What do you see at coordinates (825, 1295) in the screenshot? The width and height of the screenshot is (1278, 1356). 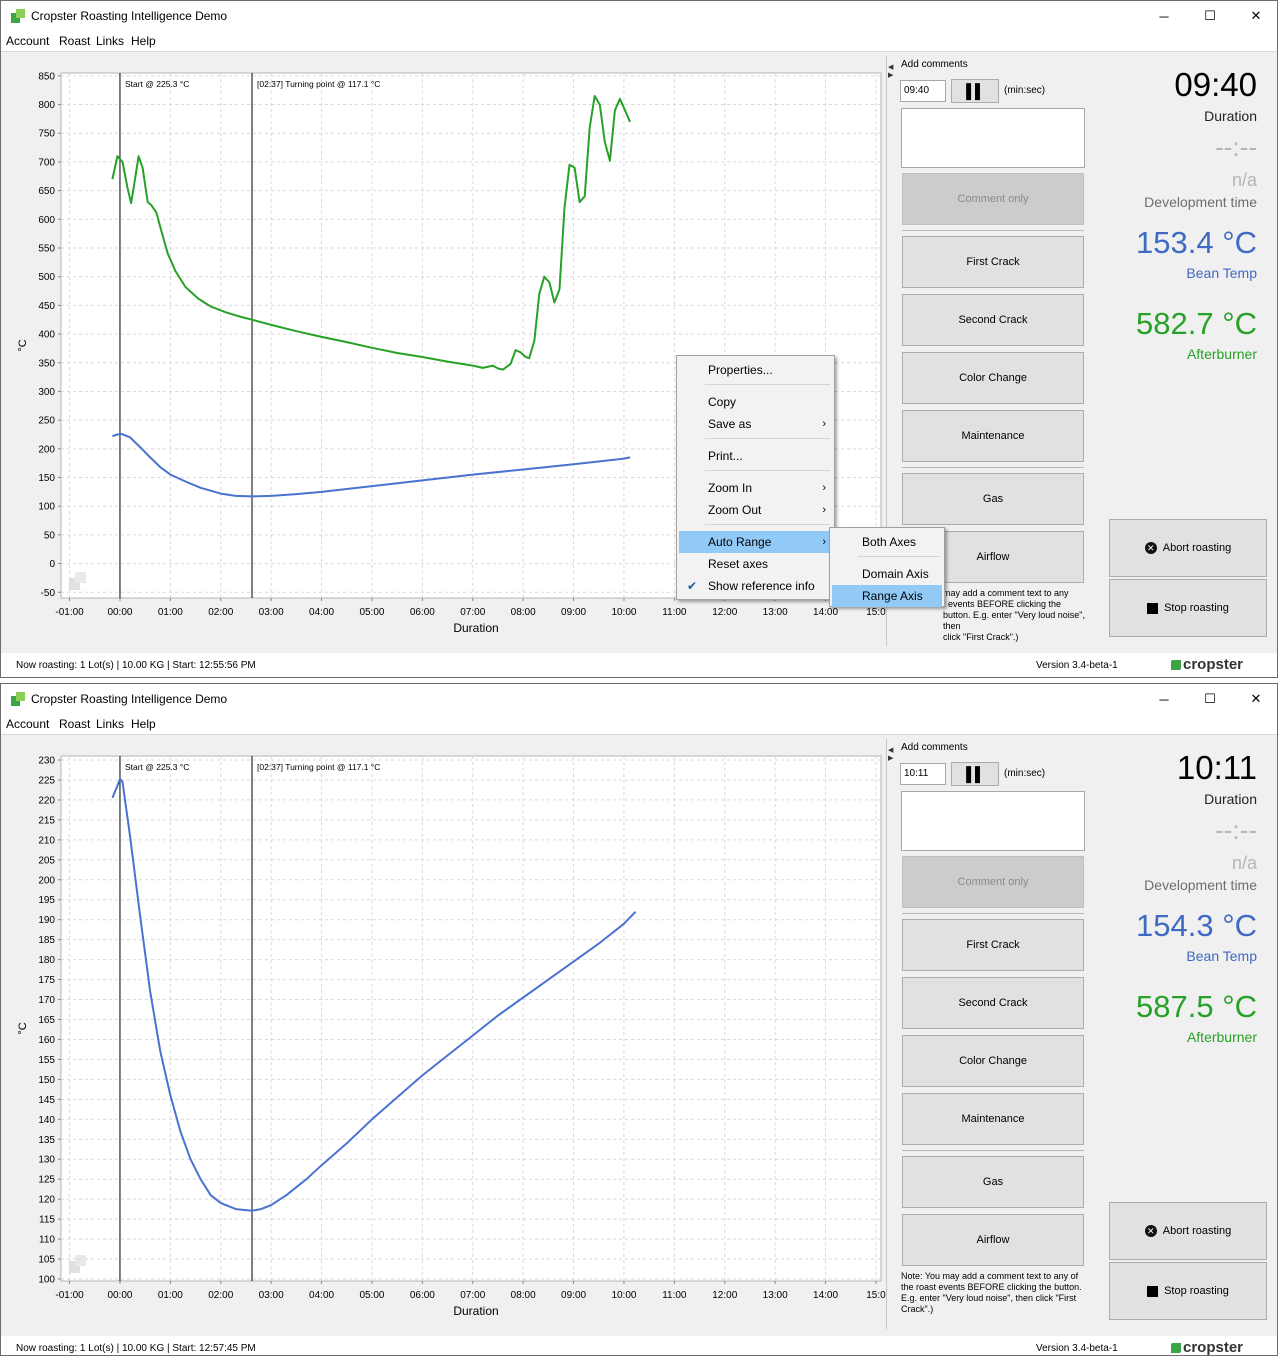 I see `x-tick-label: 14:00` at bounding box center [825, 1295].